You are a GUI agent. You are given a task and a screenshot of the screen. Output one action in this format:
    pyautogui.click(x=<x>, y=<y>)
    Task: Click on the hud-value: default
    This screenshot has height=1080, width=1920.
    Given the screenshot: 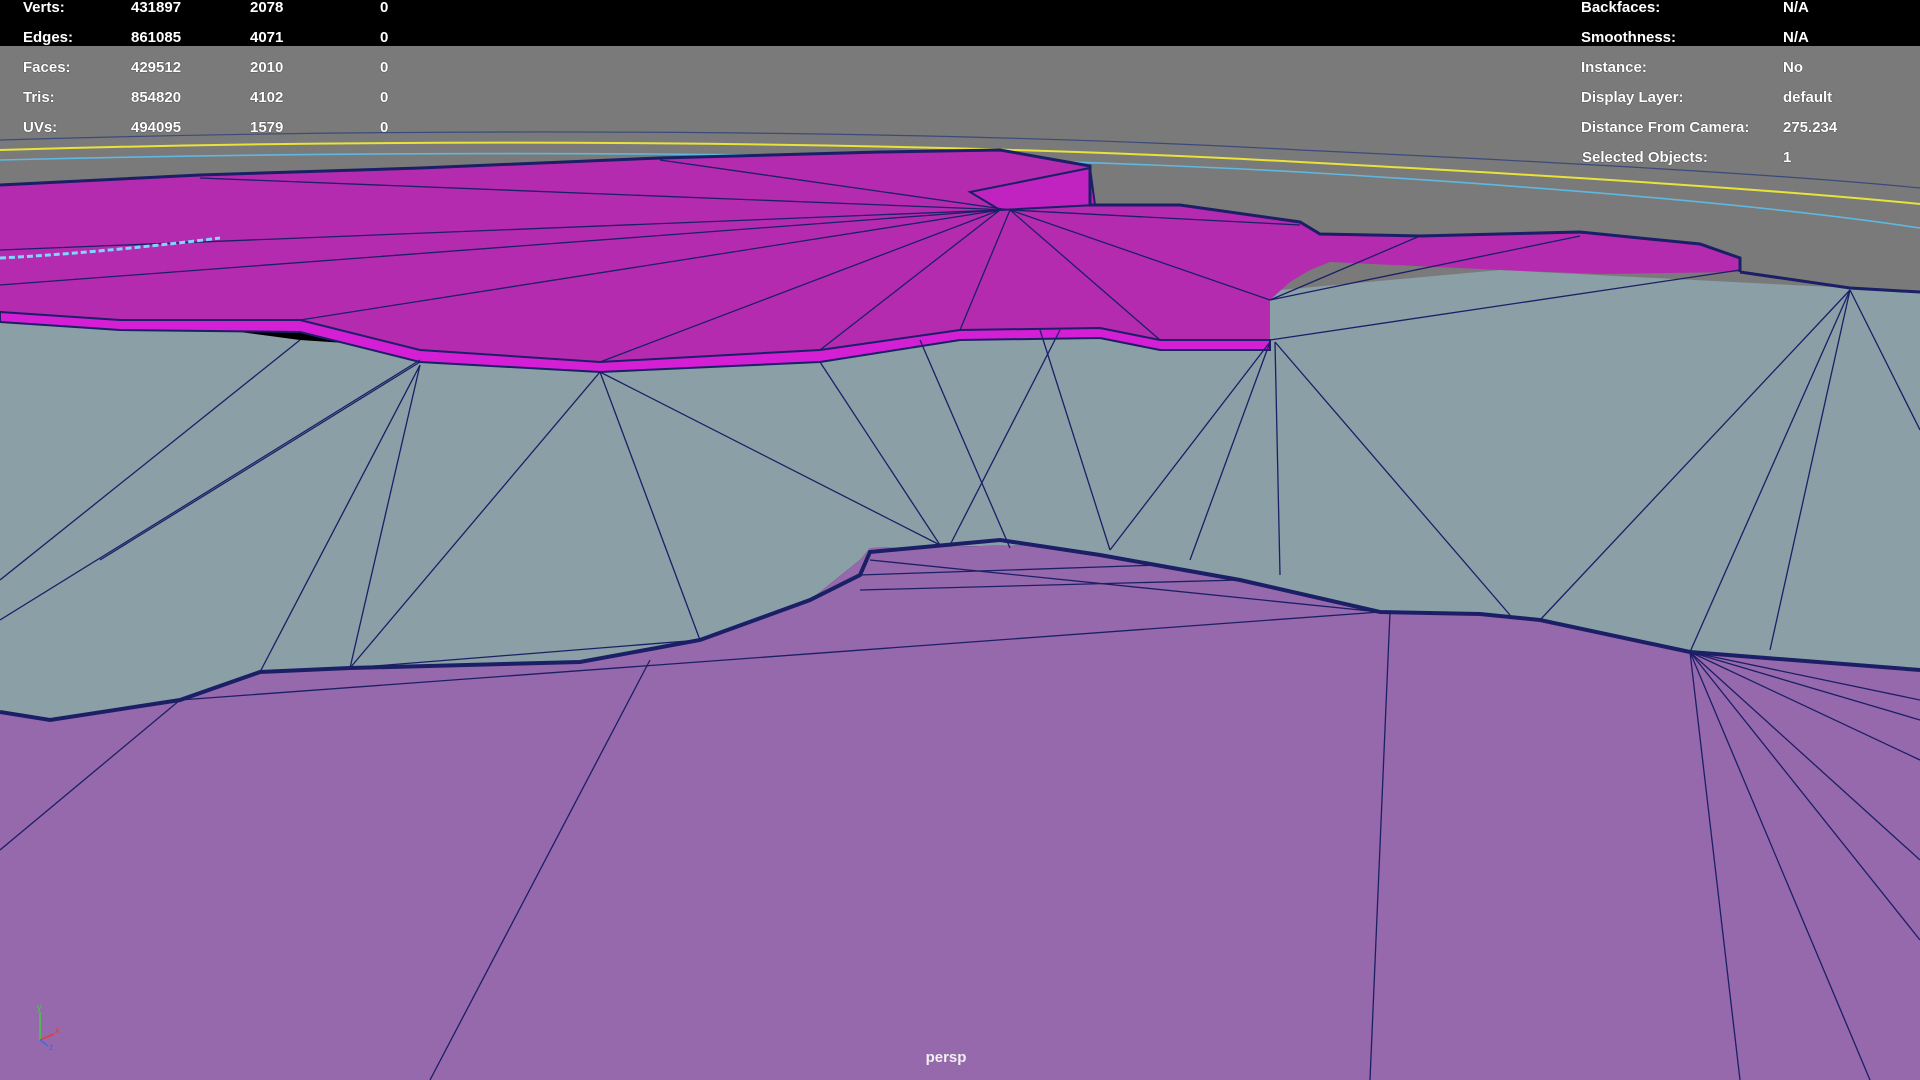 What is the action you would take?
    pyautogui.click(x=1808, y=97)
    